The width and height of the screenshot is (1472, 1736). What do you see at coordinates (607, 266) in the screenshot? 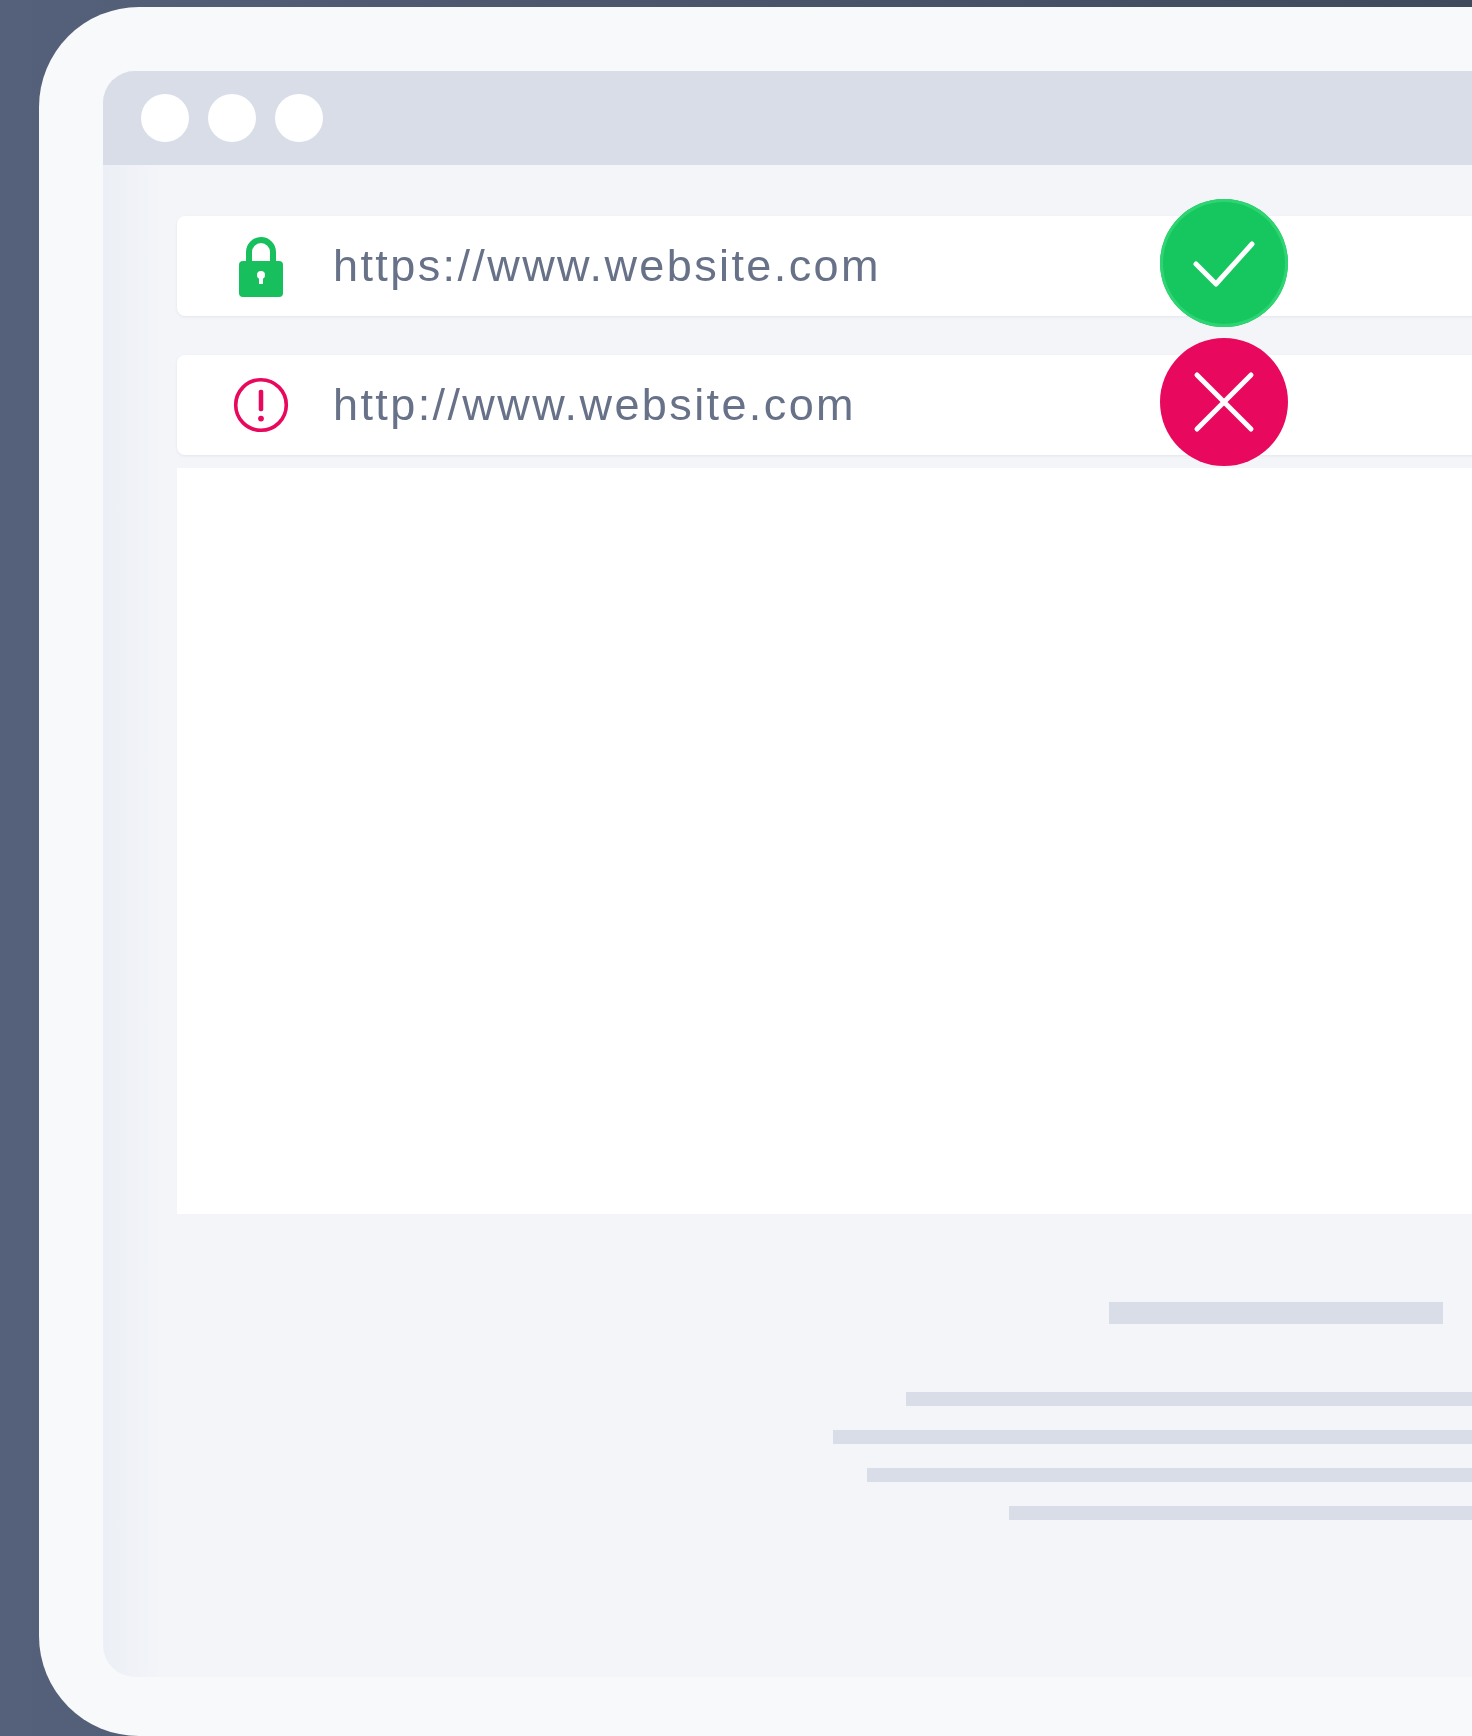
I see `url-text: https://www.website.com` at bounding box center [607, 266].